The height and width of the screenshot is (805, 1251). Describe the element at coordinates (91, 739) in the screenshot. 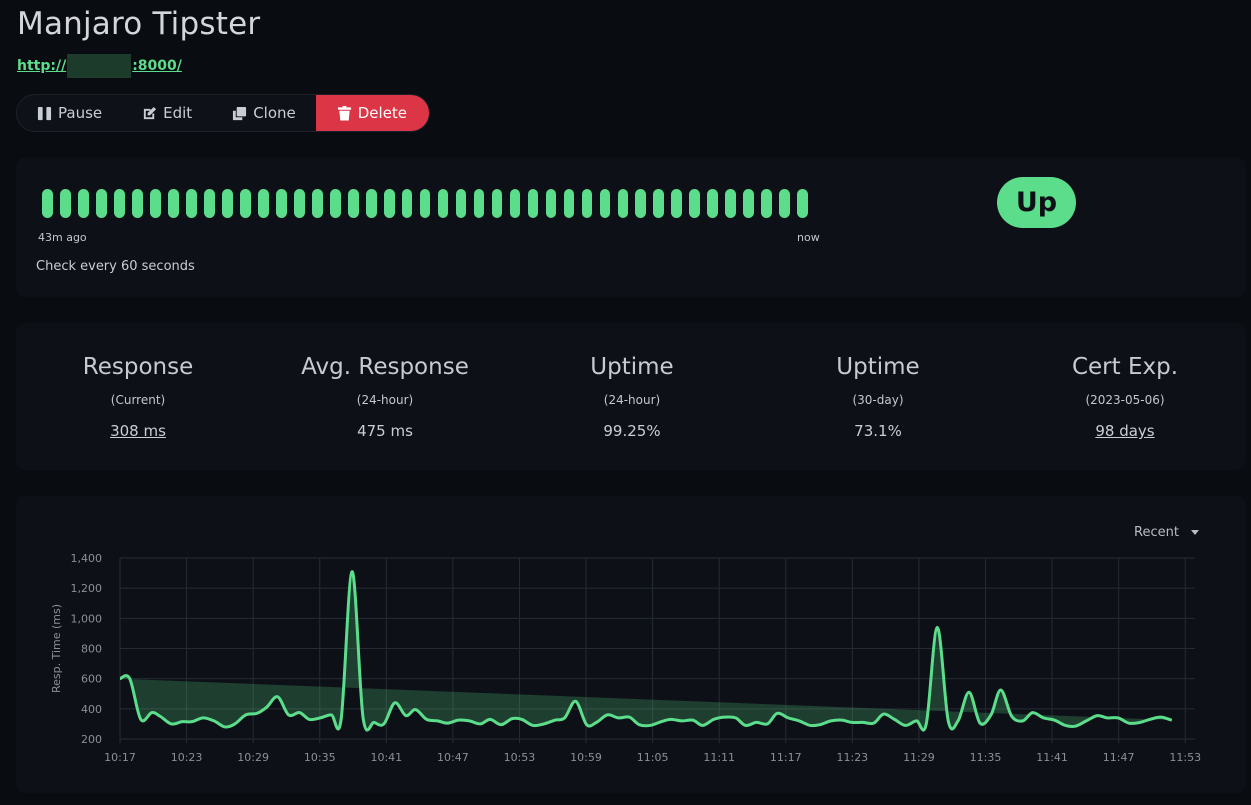

I see `y-tick-label: 200` at that location.